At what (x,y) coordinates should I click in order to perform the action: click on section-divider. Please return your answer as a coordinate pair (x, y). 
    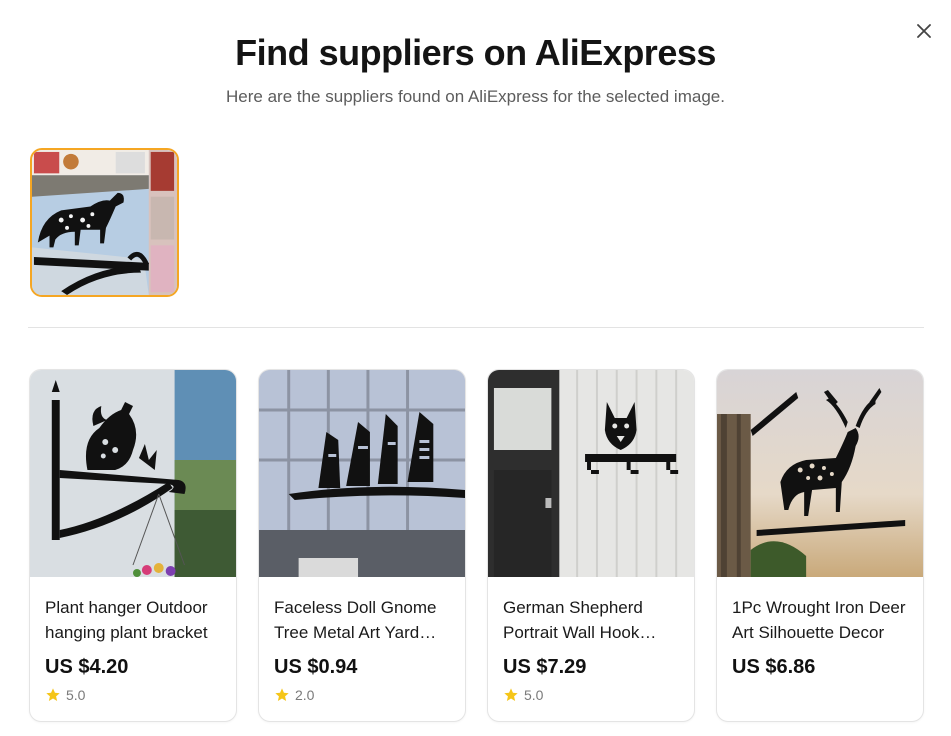
    Looking at the image, I should click on (476, 327).